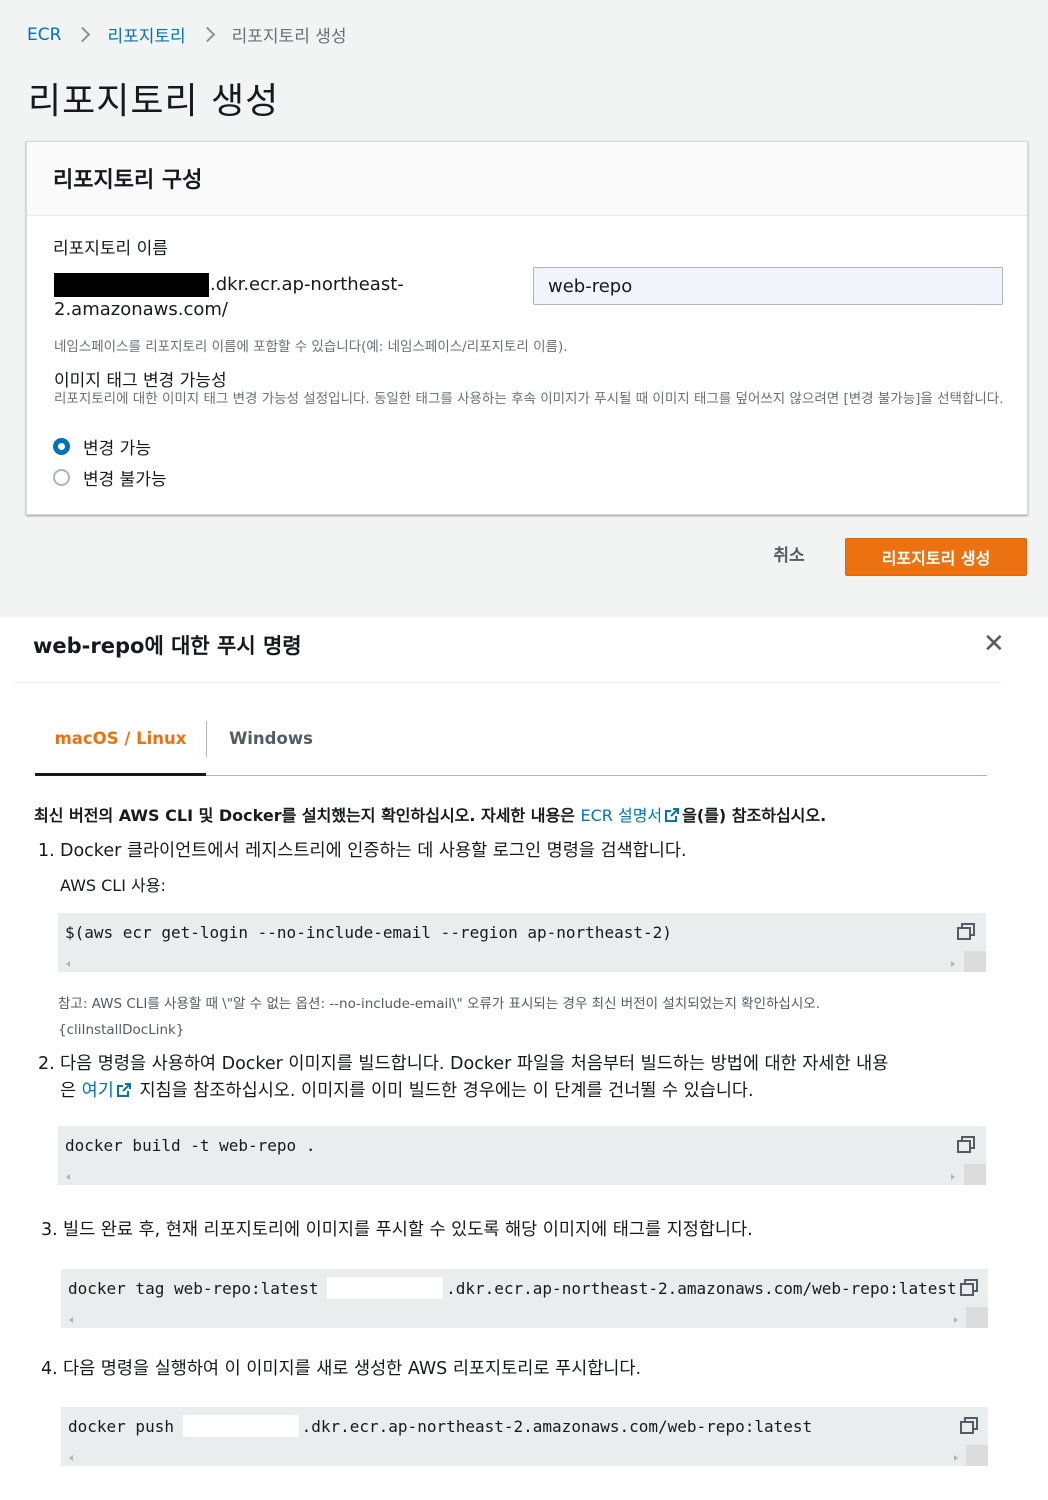 Image resolution: width=1048 pixels, height=1500 pixels. What do you see at coordinates (49, 1369) in the screenshot?
I see `step-number: 4.` at bounding box center [49, 1369].